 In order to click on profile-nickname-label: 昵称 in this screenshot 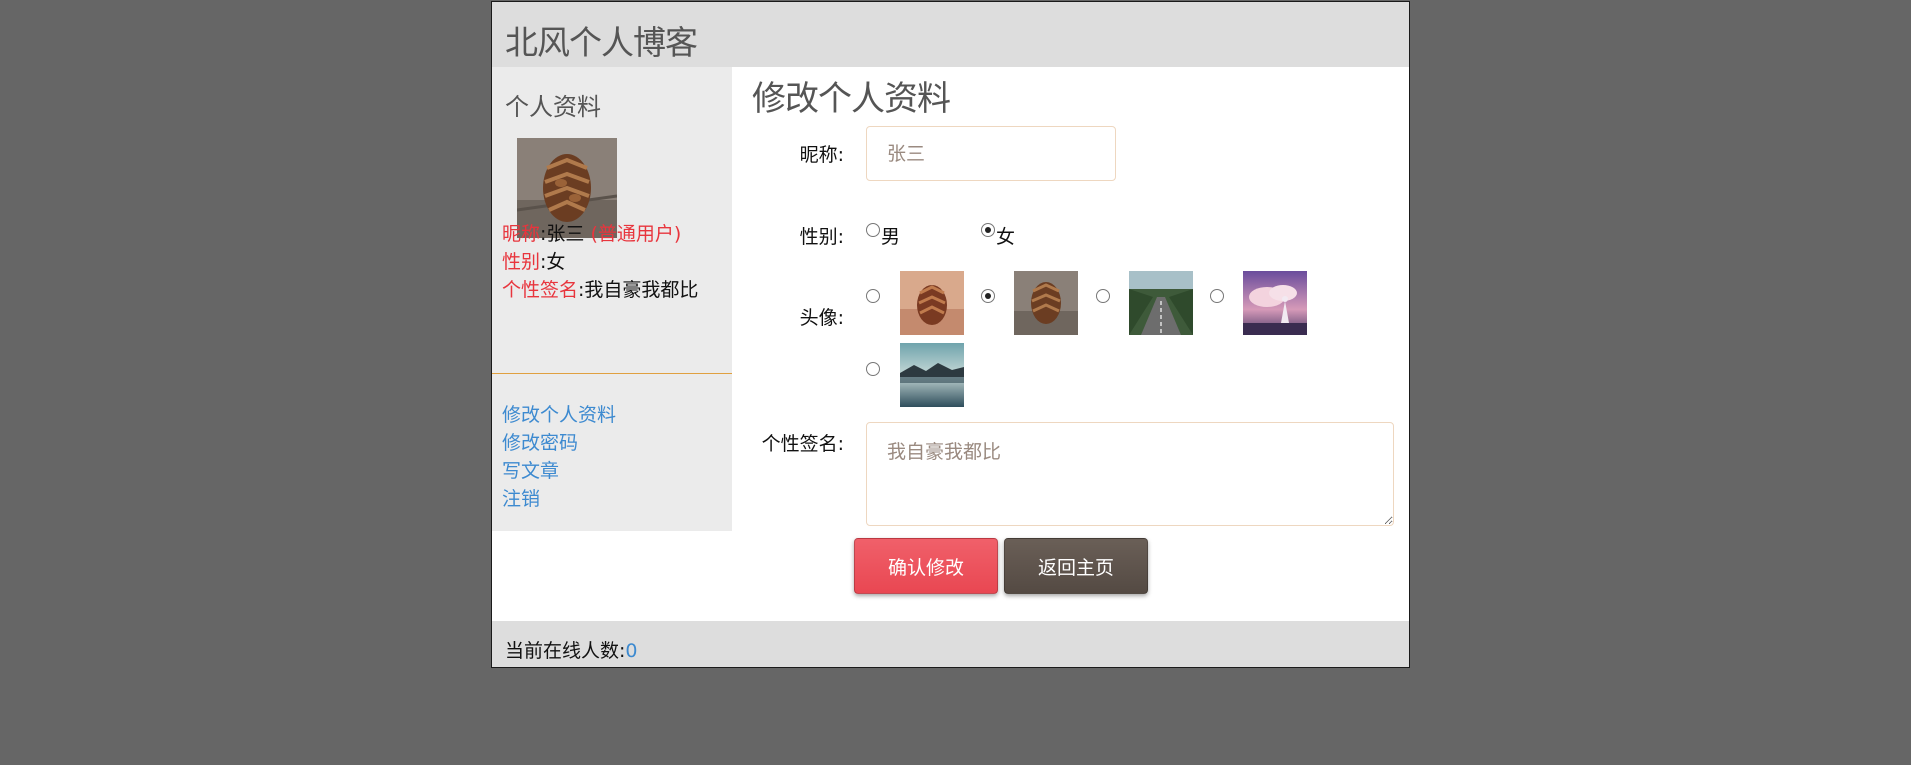, I will do `click(521, 234)`.